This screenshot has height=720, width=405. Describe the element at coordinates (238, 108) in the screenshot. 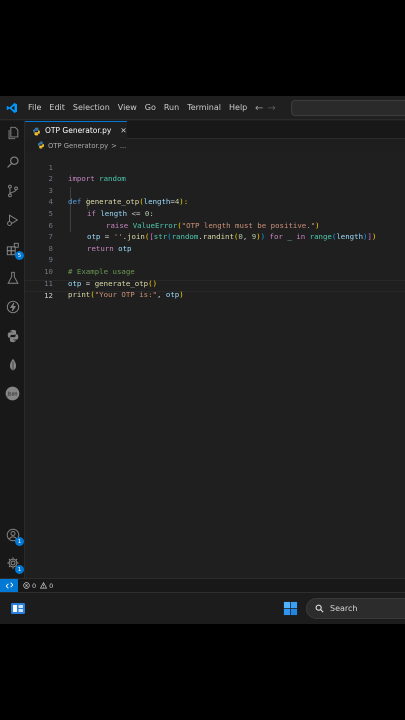

I see `menu-help: Help` at that location.